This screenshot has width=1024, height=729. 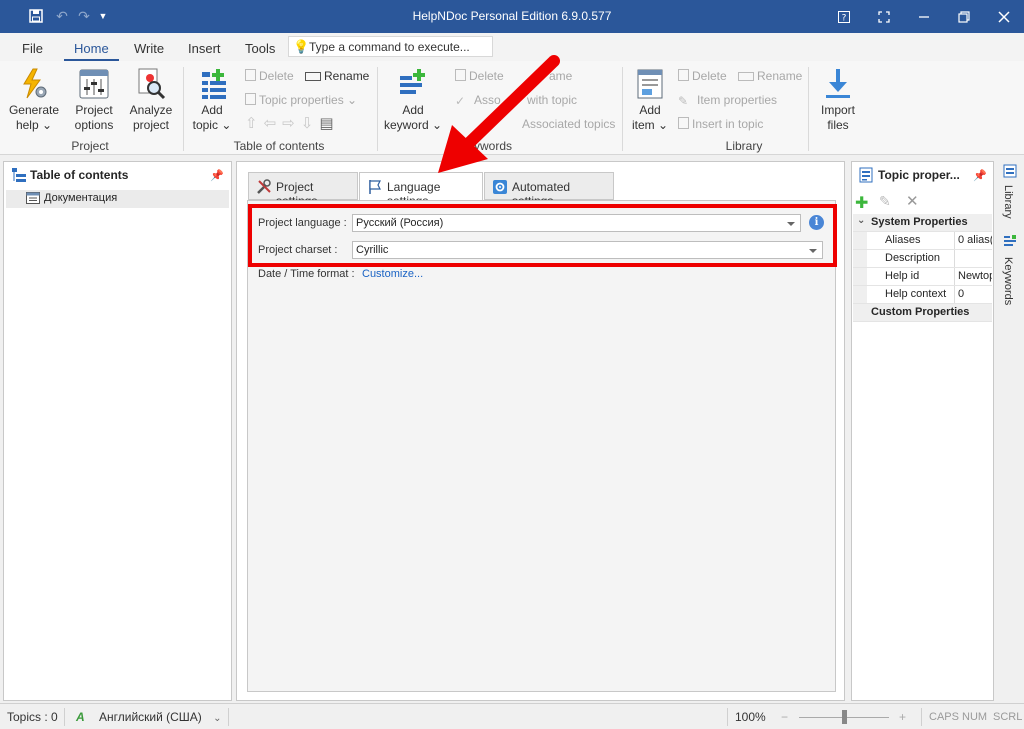 I want to click on tab-home: Home, so click(x=91, y=51).